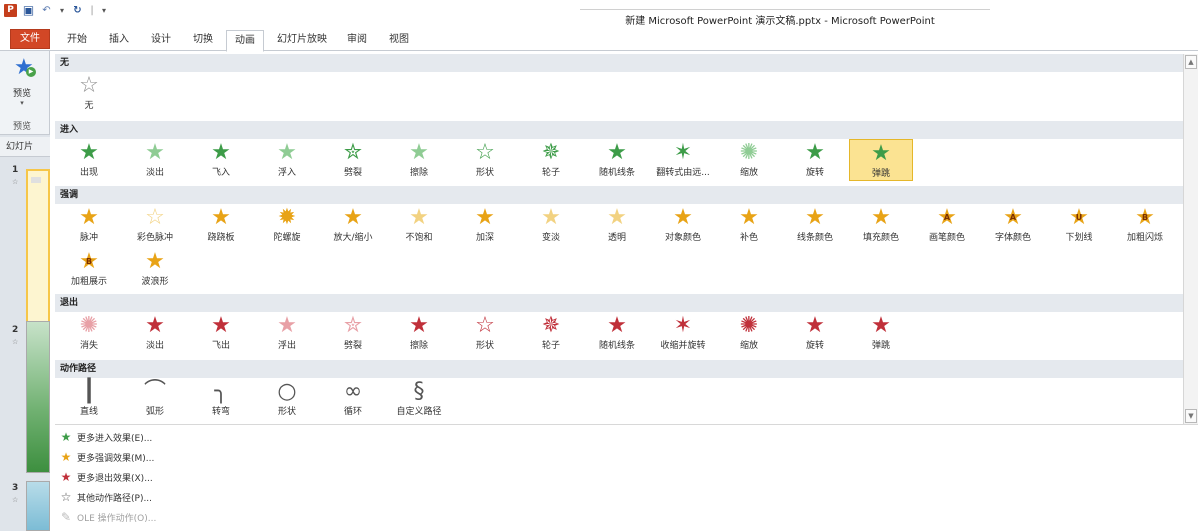 This screenshot has width=1198, height=531. I want to click on effect-item: ★ 补色, so click(749, 225).